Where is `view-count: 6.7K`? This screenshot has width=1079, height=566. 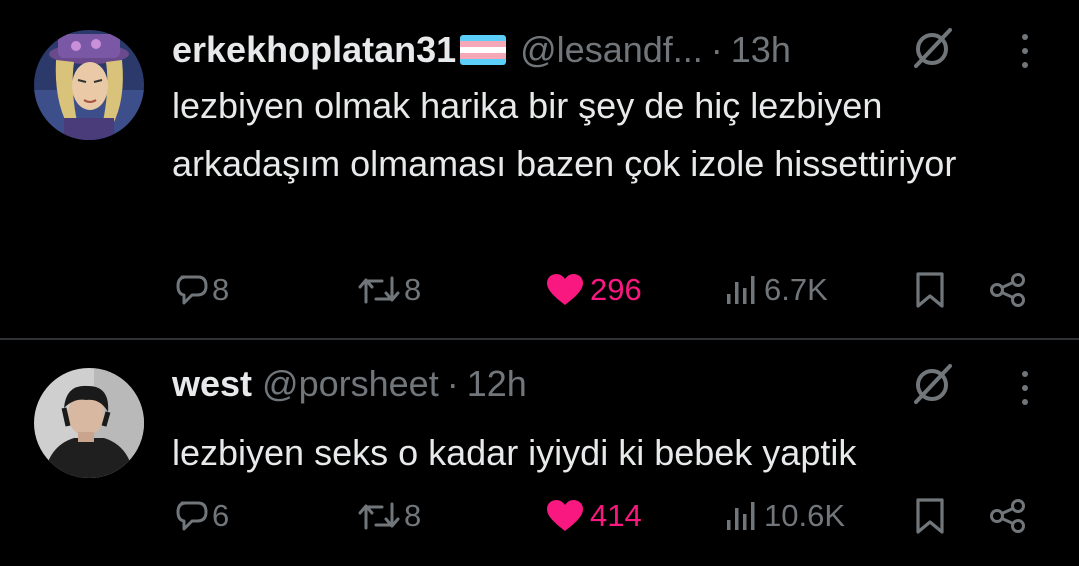
view-count: 6.7K is located at coordinates (796, 289).